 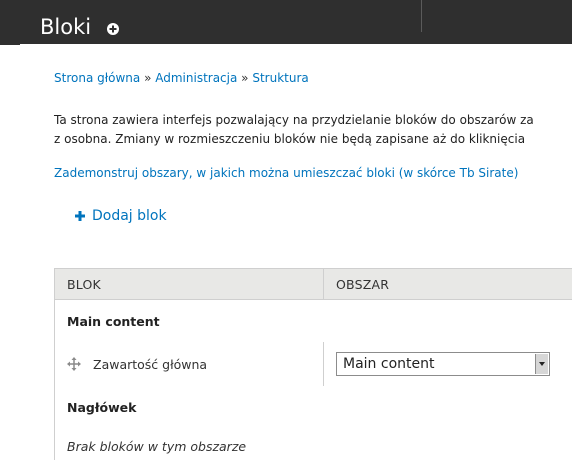 What do you see at coordinates (421, 16) in the screenshot?
I see `header-divider` at bounding box center [421, 16].